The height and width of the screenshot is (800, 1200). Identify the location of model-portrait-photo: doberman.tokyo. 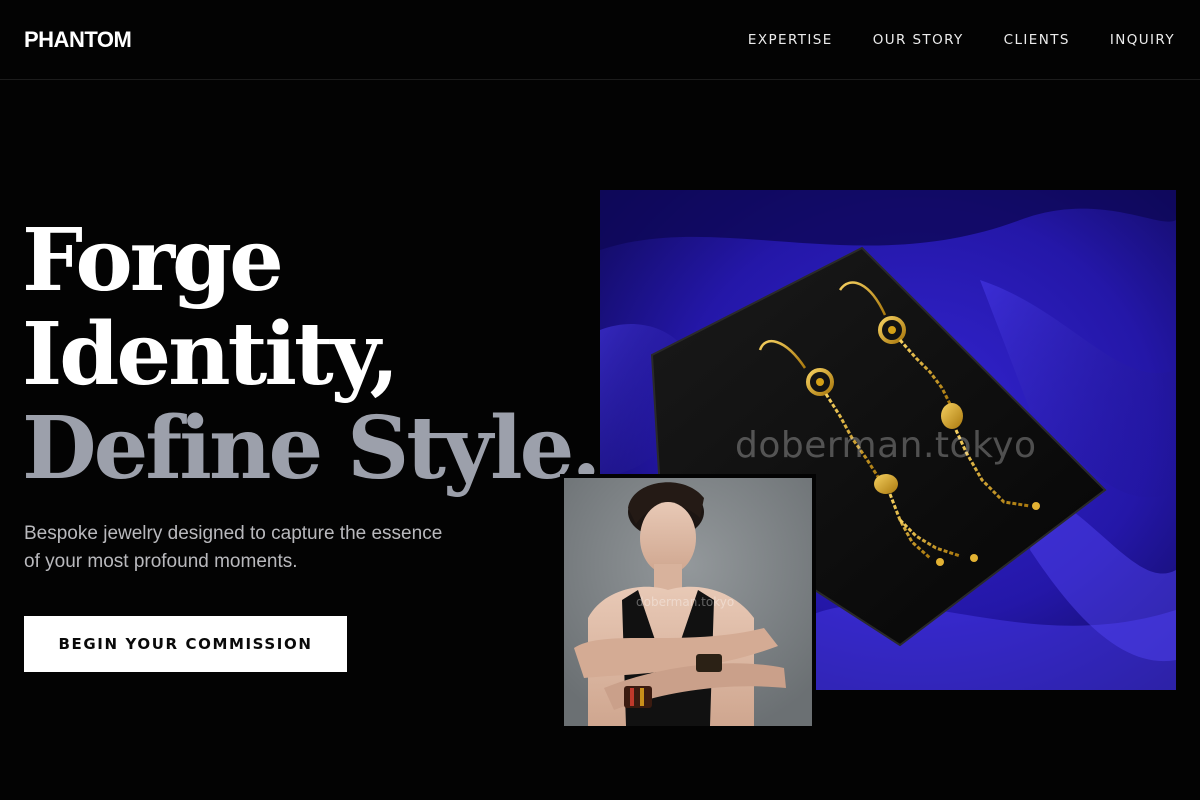
(688, 602).